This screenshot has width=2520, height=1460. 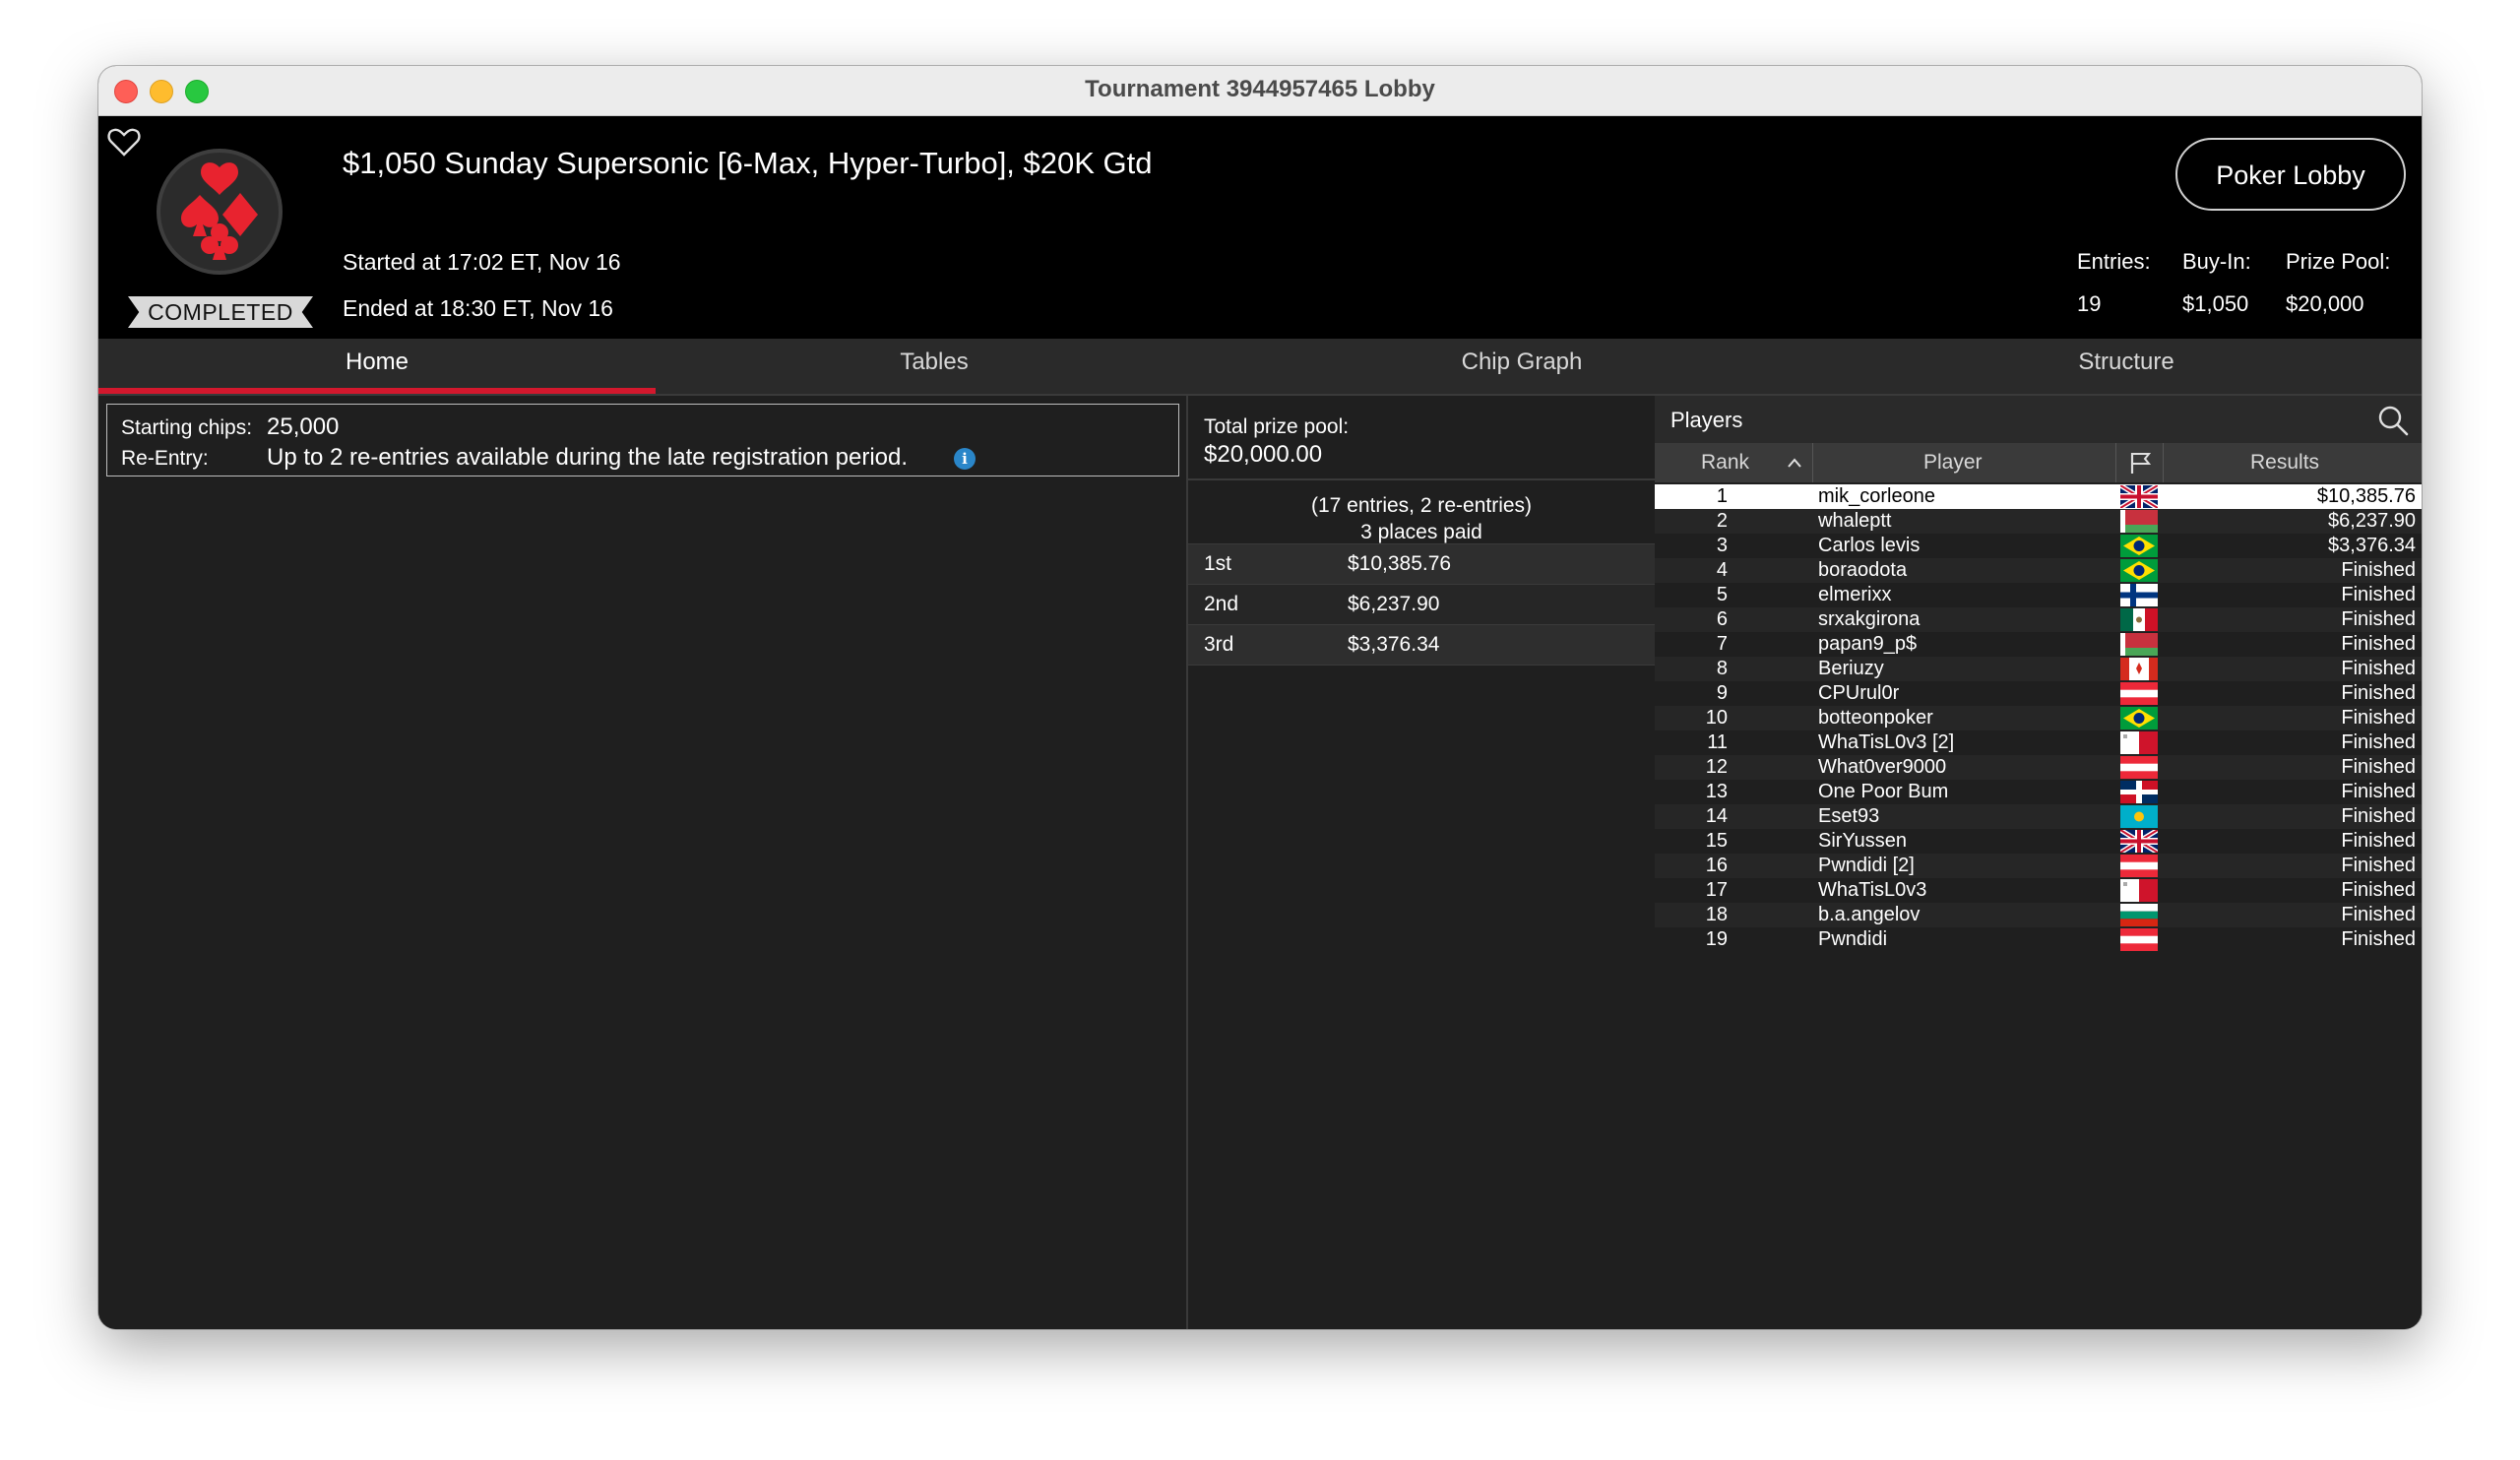 What do you see at coordinates (1522, 366) in the screenshot?
I see `tab-chip-graph: Chip Graph` at bounding box center [1522, 366].